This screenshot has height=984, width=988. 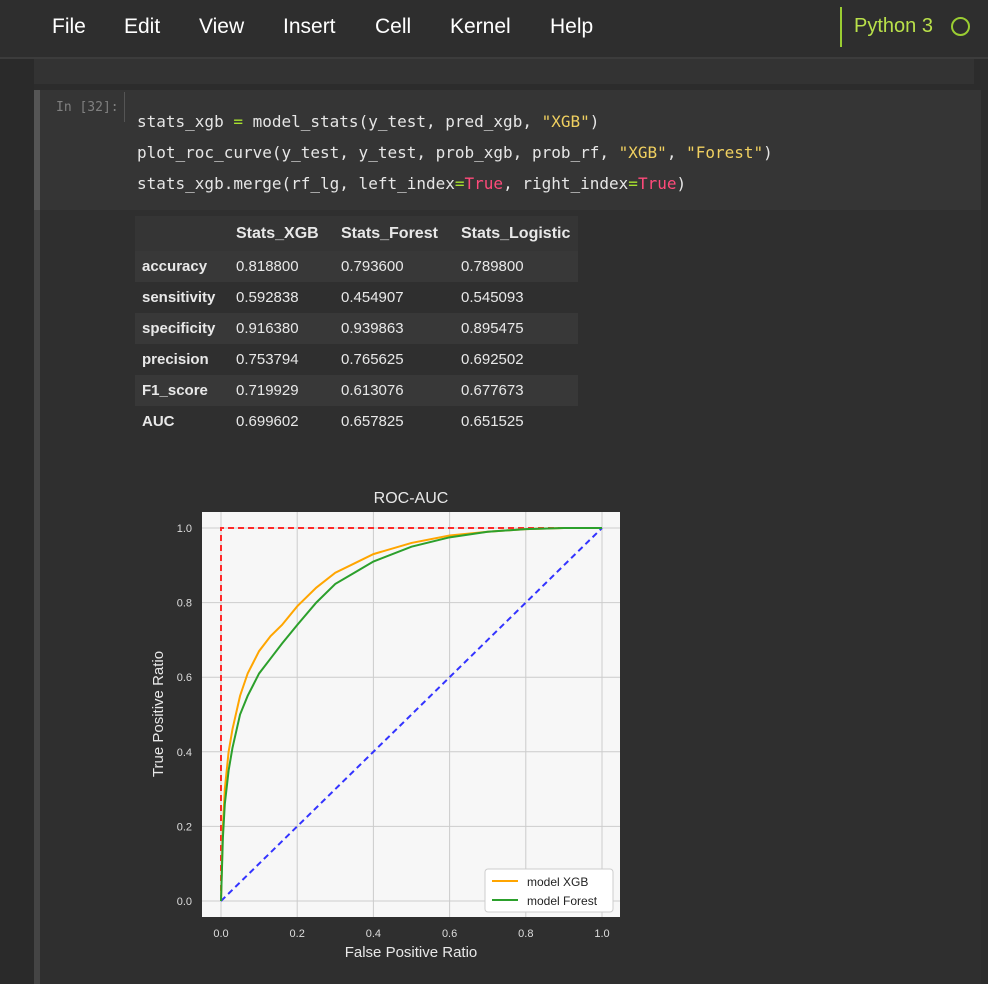 What do you see at coordinates (516, 359) in the screenshot?
I see `table-cell: 0.692502` at bounding box center [516, 359].